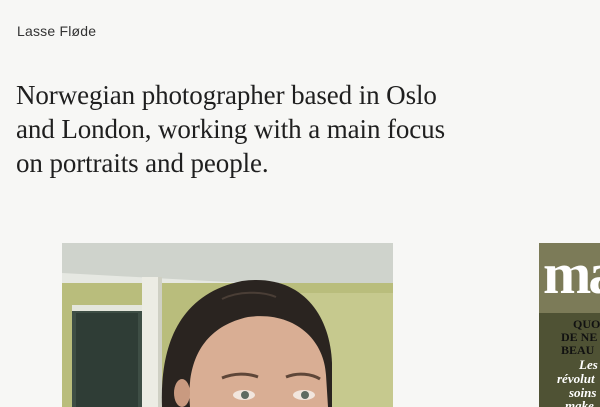 Image resolution: width=600 pixels, height=407 pixels. I want to click on intro-line: on portraits and people., so click(142, 163).